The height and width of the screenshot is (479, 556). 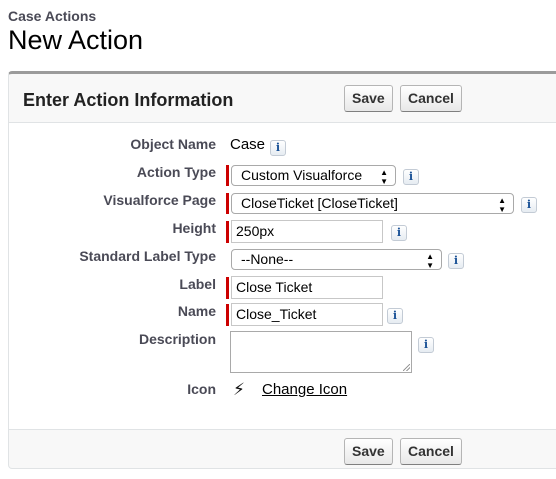 What do you see at coordinates (399, 233) in the screenshot?
I see `height-info-icon: i` at bounding box center [399, 233].